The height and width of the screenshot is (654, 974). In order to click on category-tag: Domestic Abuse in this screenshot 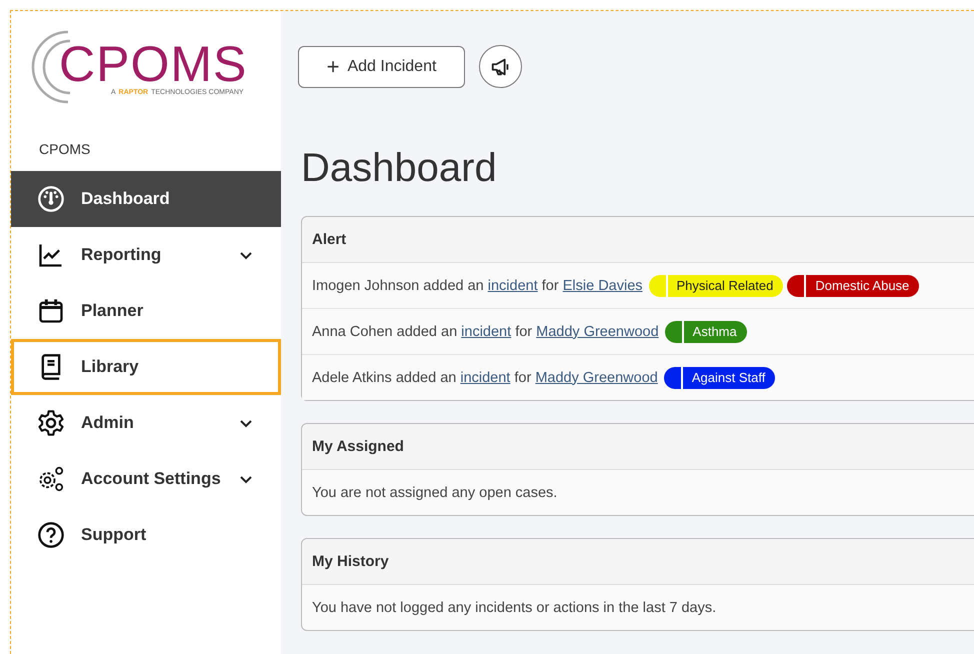, I will do `click(853, 285)`.